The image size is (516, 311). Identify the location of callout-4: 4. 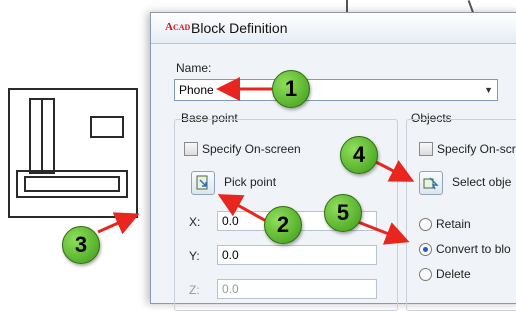
(359, 155).